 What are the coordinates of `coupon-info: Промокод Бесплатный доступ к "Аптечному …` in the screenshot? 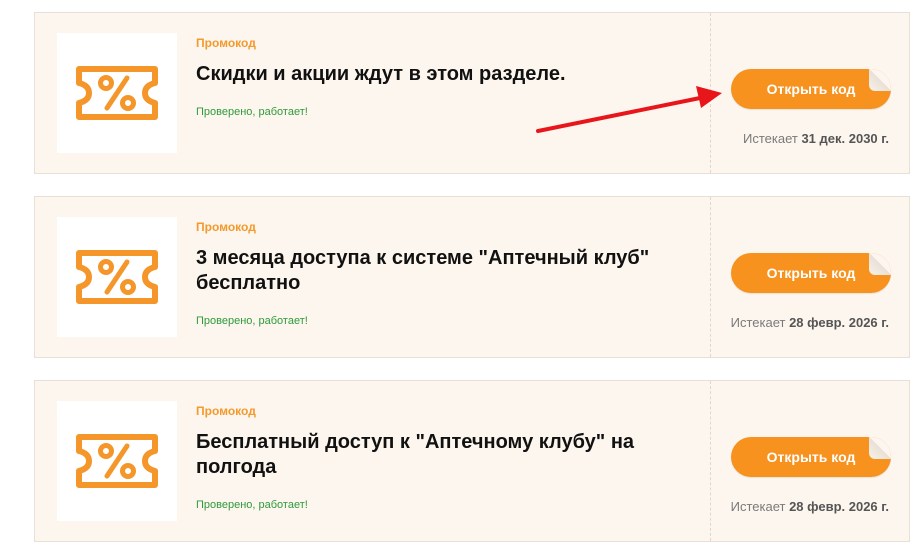 It's located at (446, 463).